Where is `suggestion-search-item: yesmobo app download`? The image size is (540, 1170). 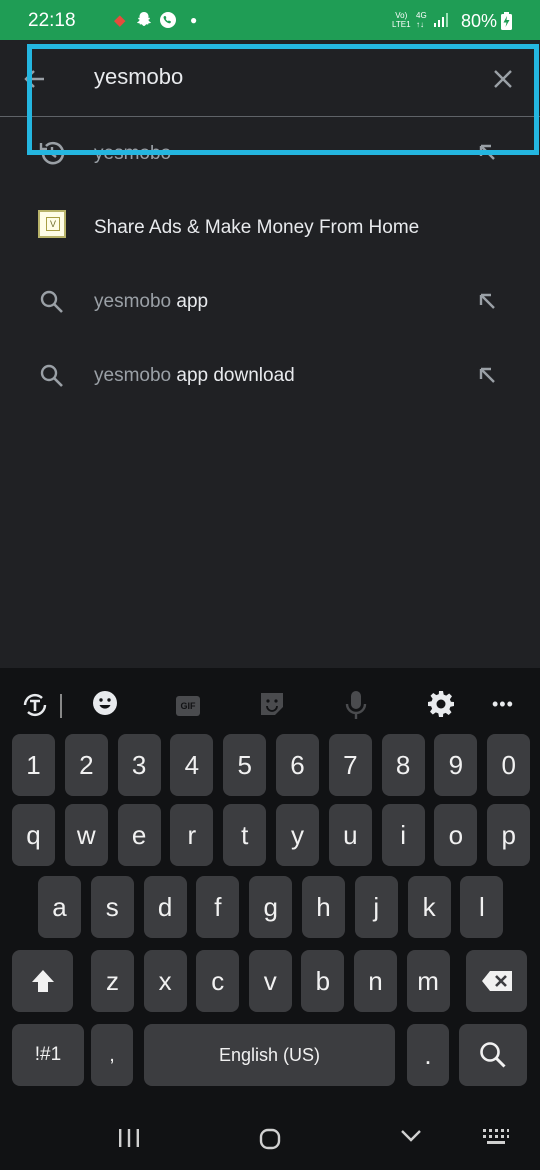
suggestion-search-item: yesmobo app download is located at coordinates (270, 375).